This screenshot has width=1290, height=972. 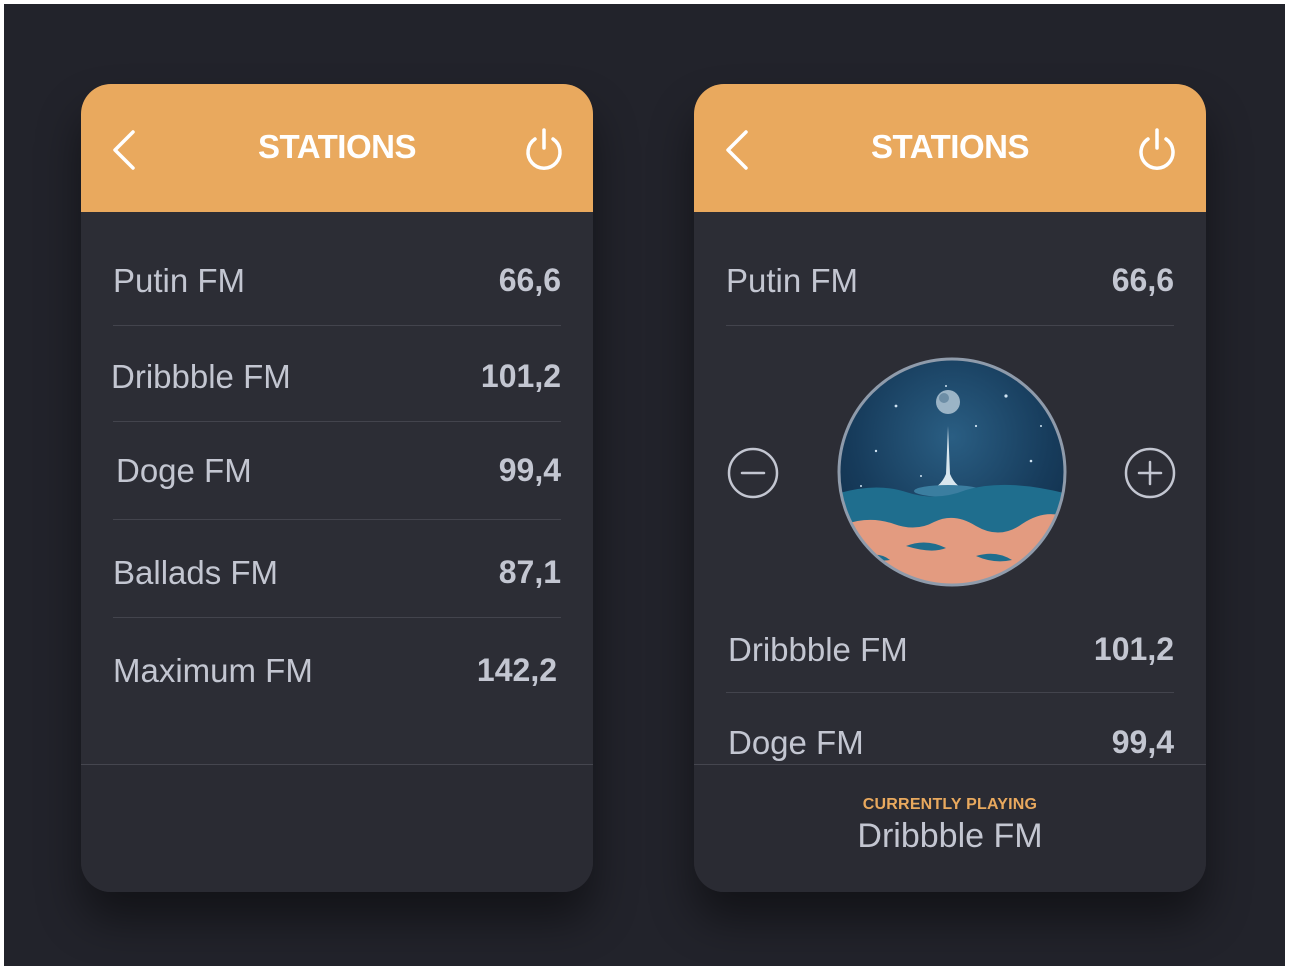 What do you see at coordinates (337, 572) in the screenshot?
I see `station-row: Ballads FM 87,1` at bounding box center [337, 572].